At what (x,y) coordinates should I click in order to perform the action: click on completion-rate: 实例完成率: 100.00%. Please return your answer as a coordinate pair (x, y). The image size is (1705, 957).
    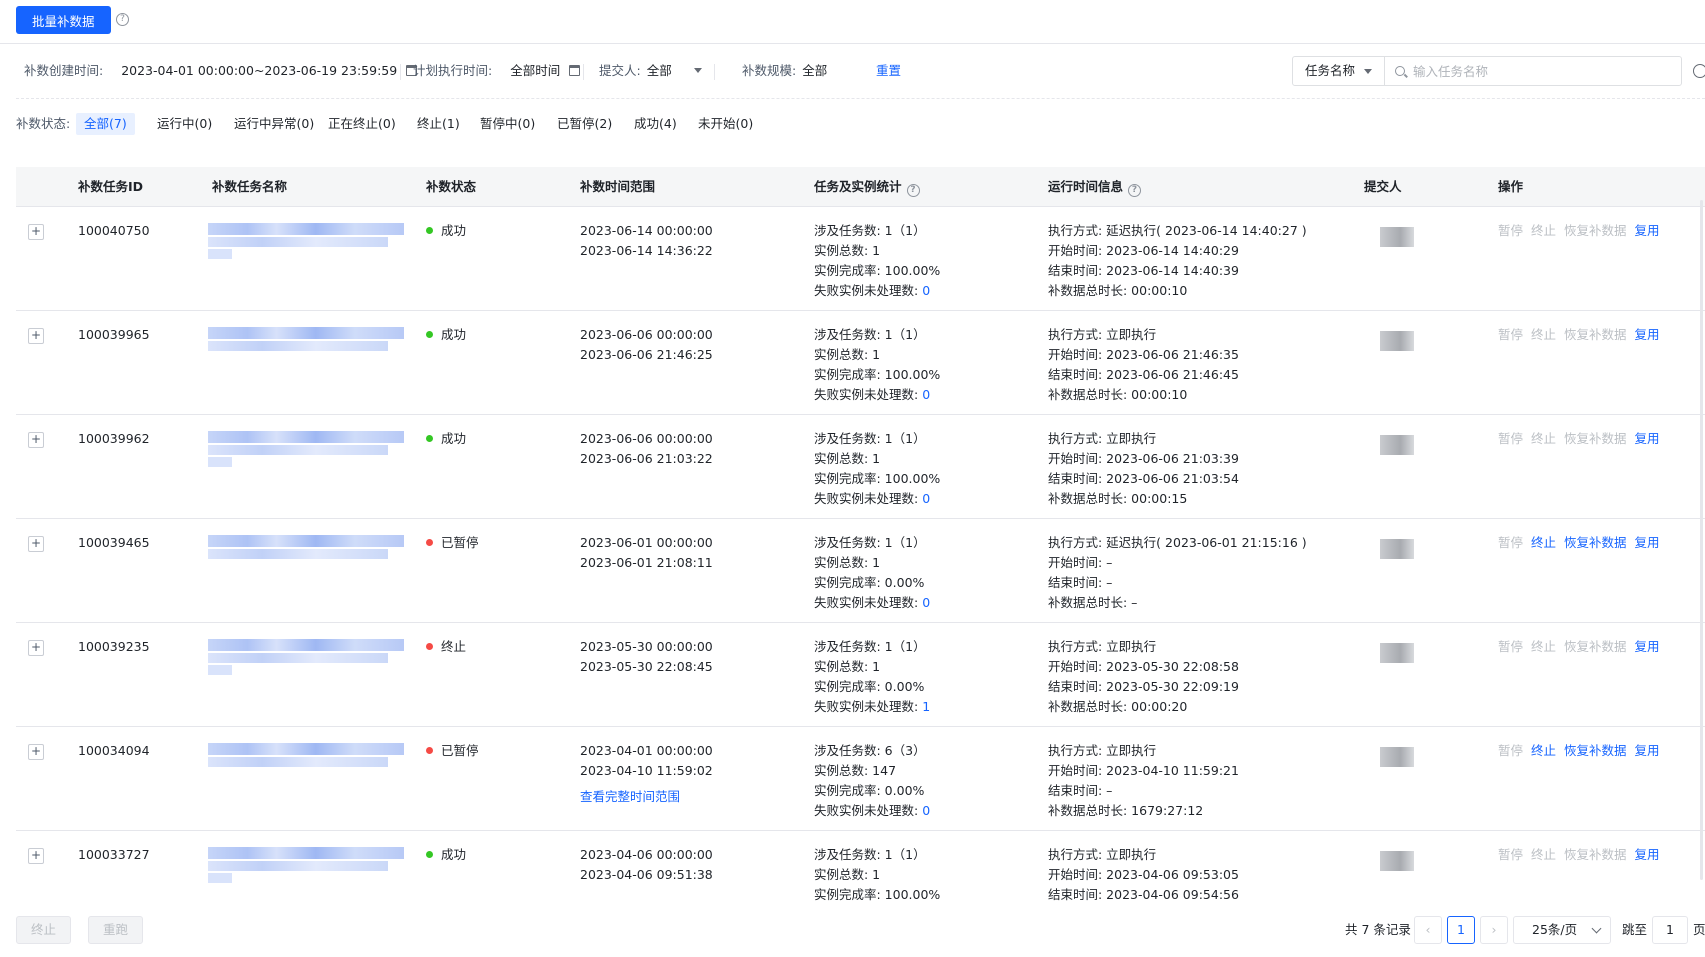
    Looking at the image, I should click on (877, 374).